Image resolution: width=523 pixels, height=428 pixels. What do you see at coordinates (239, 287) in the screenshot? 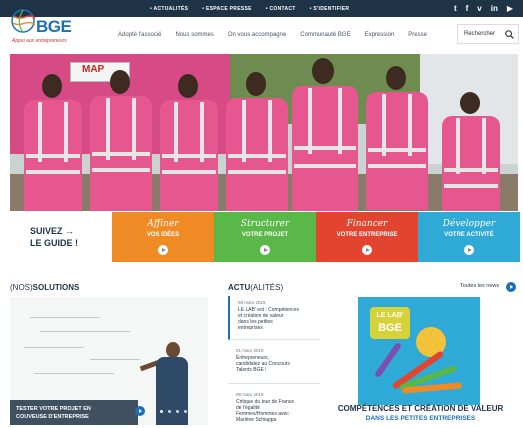
I see `actu-heading-main: ACTU` at bounding box center [239, 287].